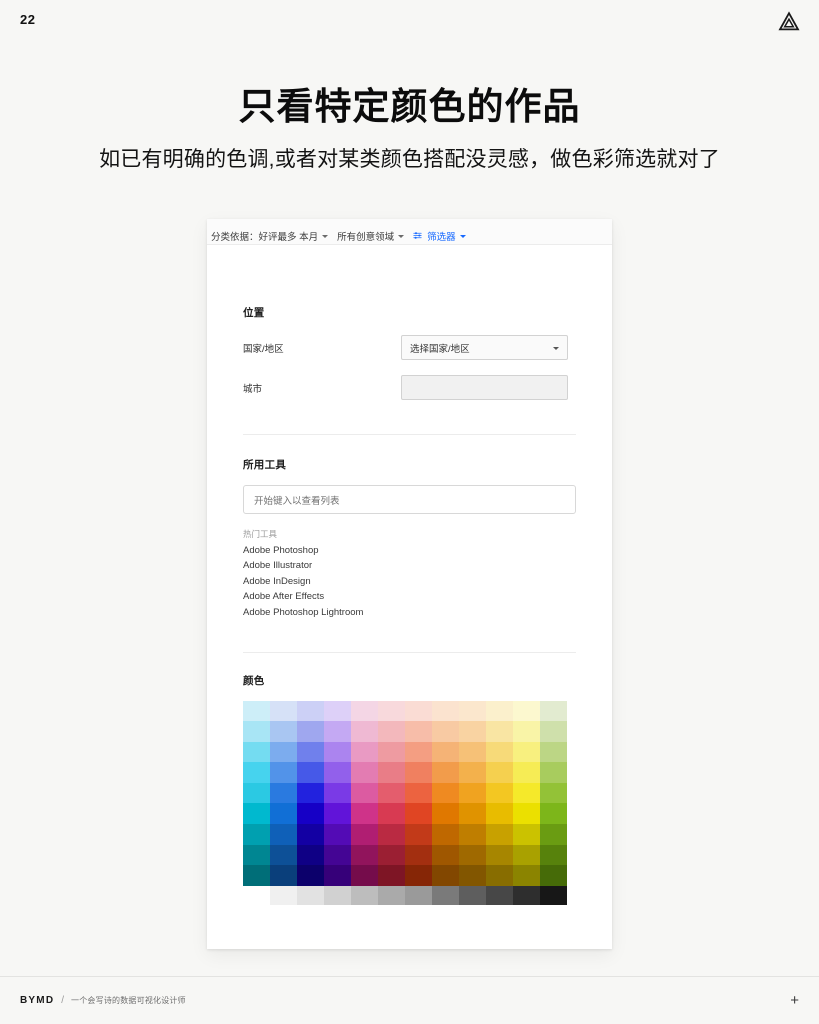 The image size is (819, 1024). Describe the element at coordinates (405, 793) in the screenshot. I see `color-swatch-grid` at that location.